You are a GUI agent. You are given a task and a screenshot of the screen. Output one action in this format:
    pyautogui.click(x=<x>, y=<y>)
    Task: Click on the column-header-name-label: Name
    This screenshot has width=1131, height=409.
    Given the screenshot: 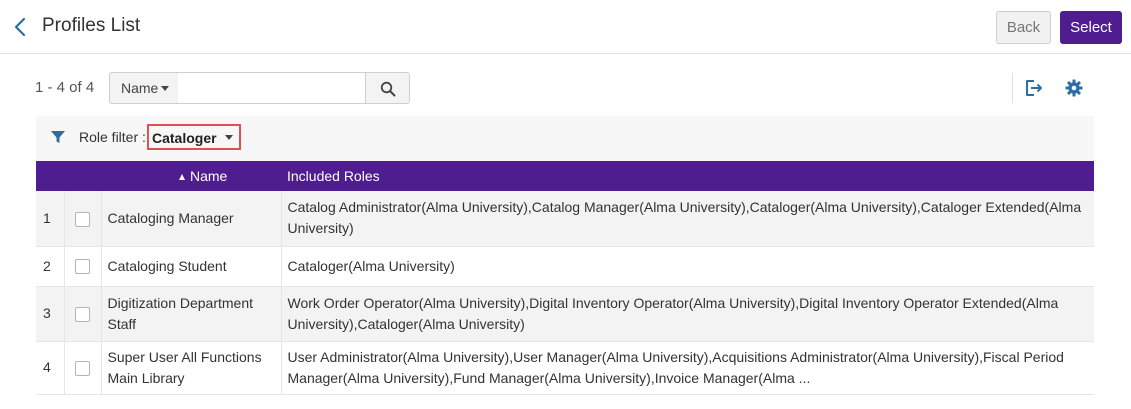 What is the action you would take?
    pyautogui.click(x=209, y=176)
    